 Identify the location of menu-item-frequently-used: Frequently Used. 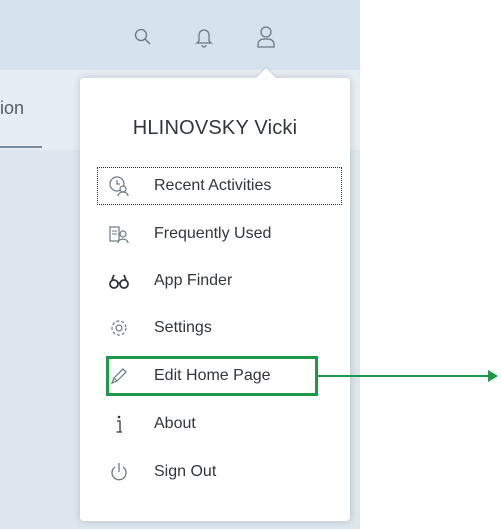
(219, 234).